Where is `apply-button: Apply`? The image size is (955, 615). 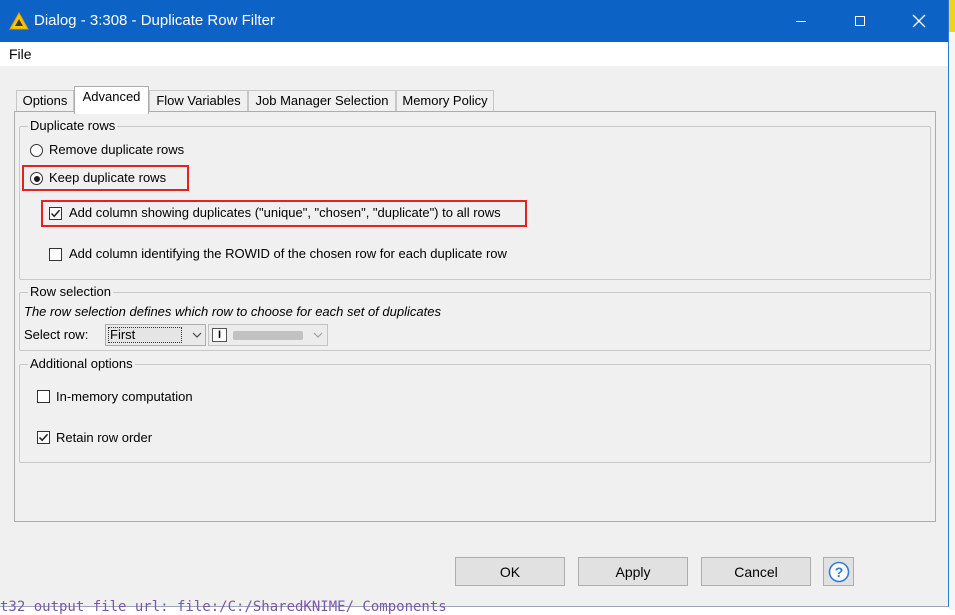
apply-button: Apply is located at coordinates (633, 571).